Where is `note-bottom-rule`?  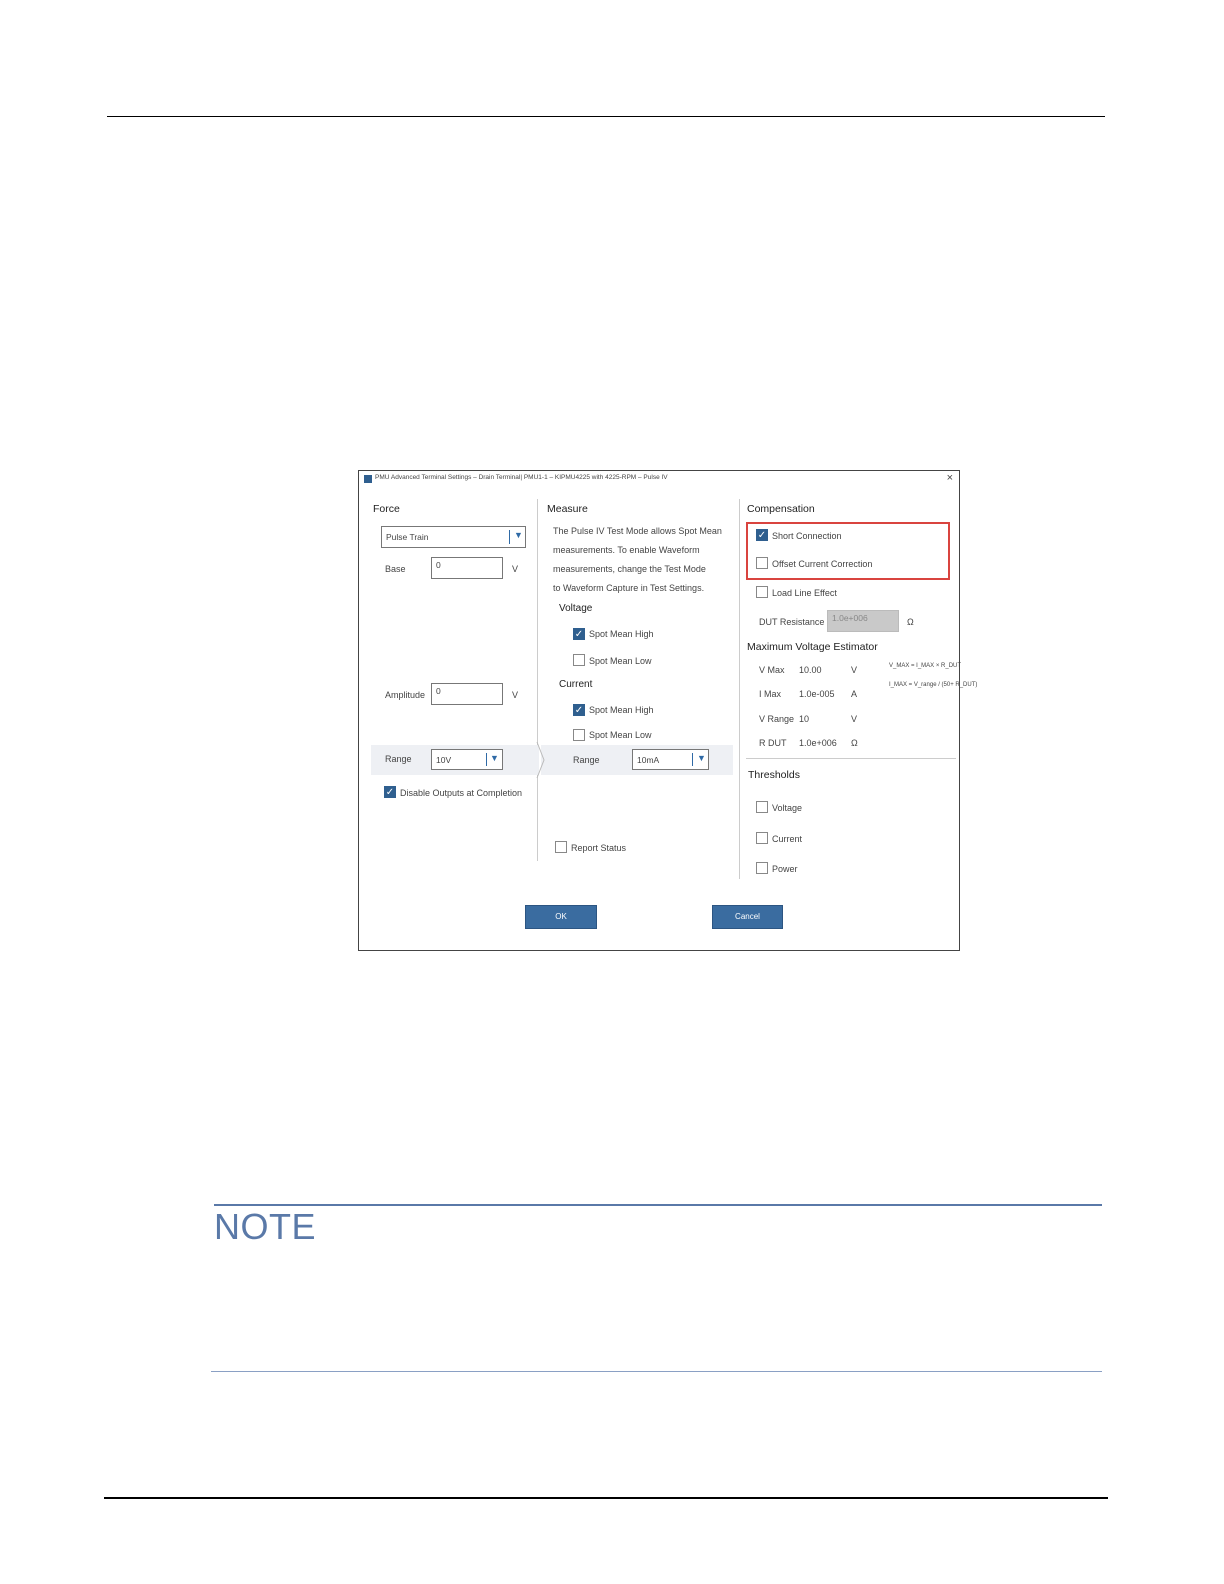 note-bottom-rule is located at coordinates (656, 1371).